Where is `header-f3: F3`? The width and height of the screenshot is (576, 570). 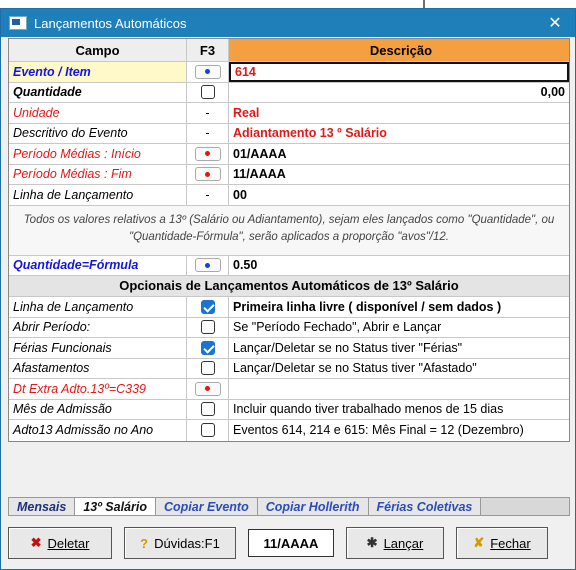 header-f3: F3 is located at coordinates (208, 50).